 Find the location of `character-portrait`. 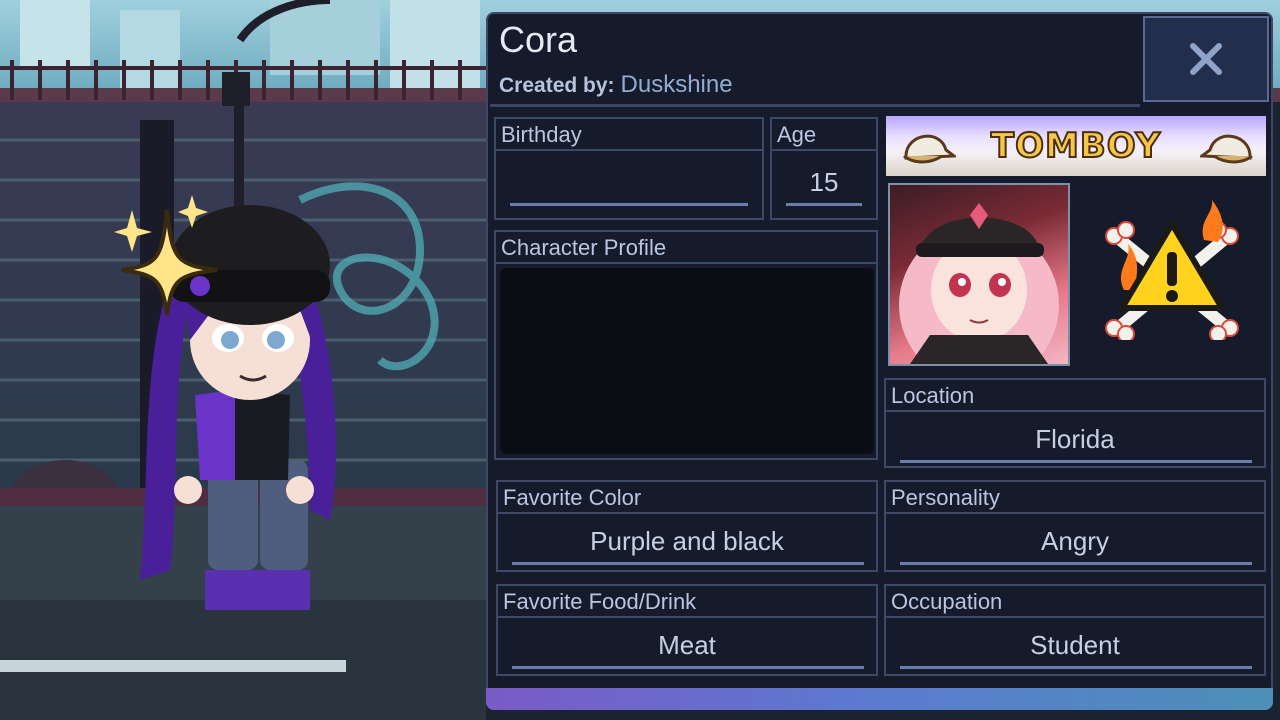

character-portrait is located at coordinates (979, 274).